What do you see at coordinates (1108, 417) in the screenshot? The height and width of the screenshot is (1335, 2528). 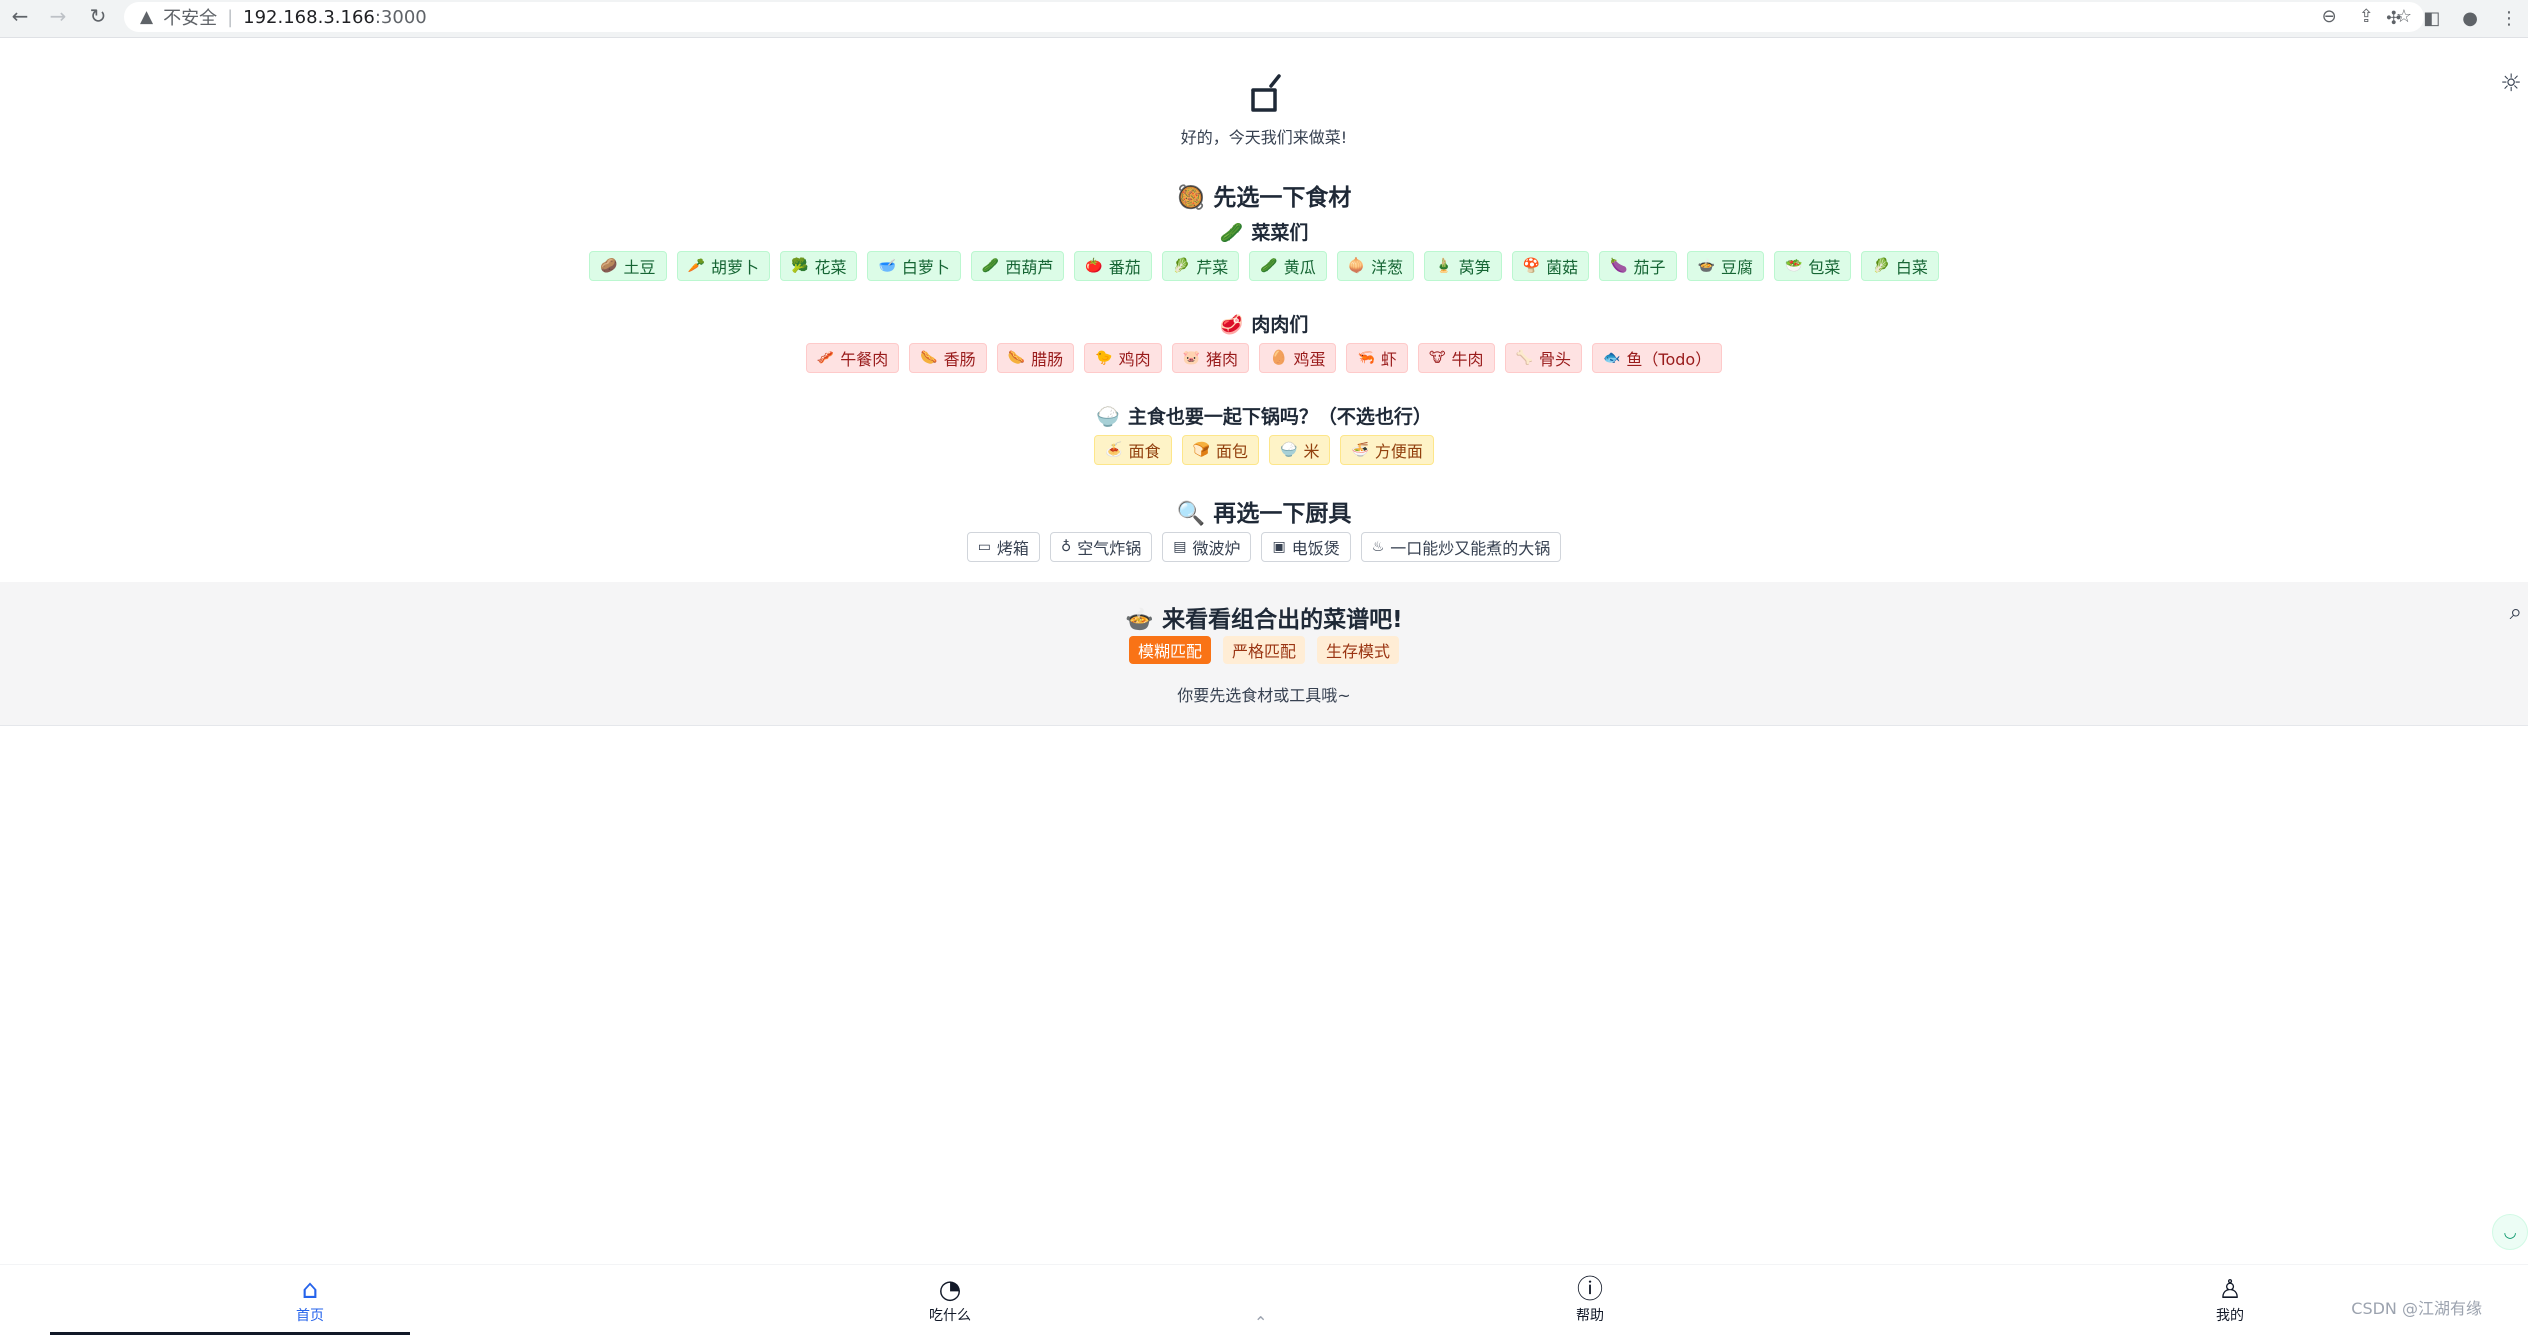 I see `staples-icon: 🍚` at bounding box center [1108, 417].